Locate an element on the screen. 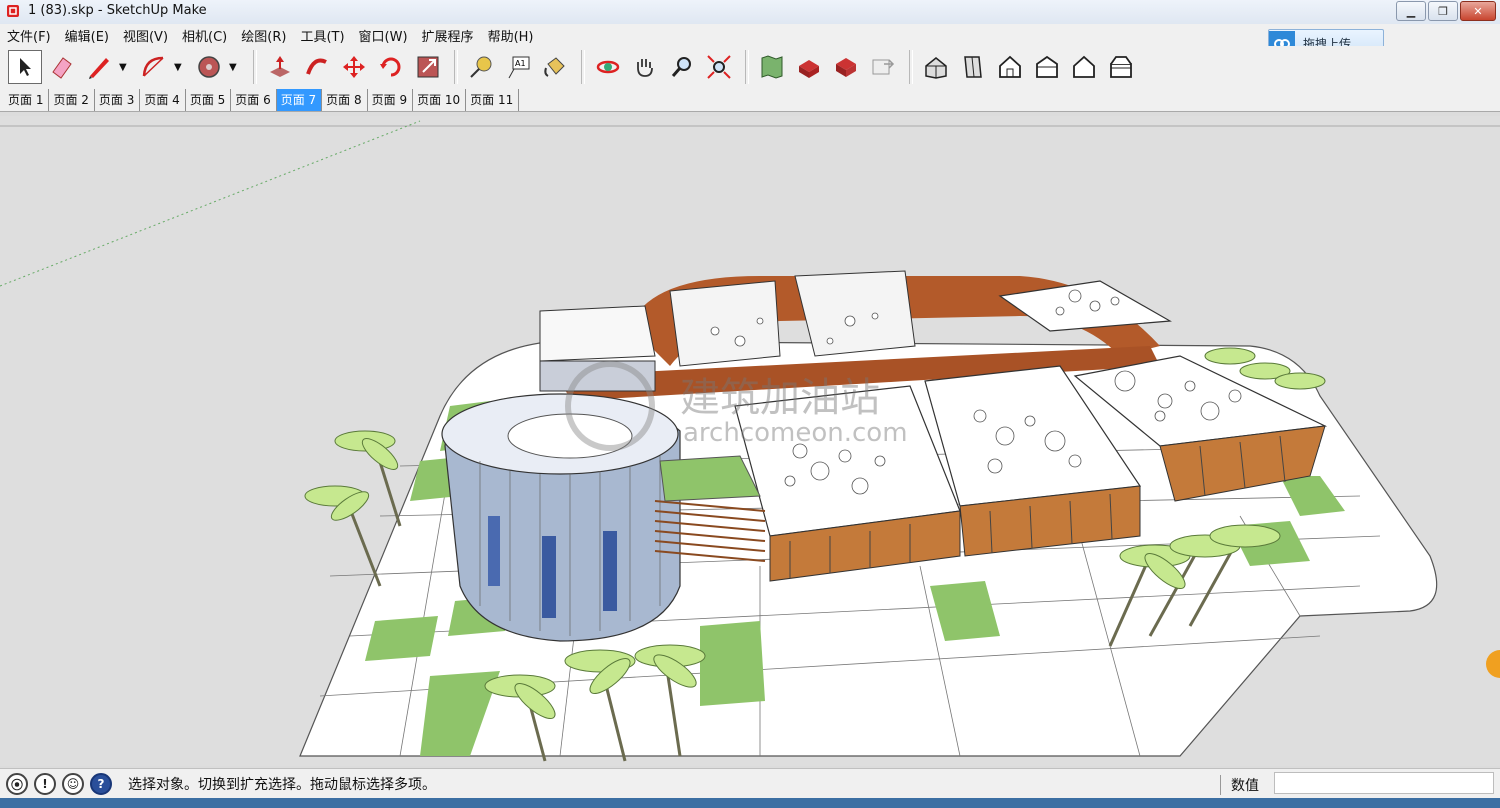  rotate-icon is located at coordinates (390, 67).